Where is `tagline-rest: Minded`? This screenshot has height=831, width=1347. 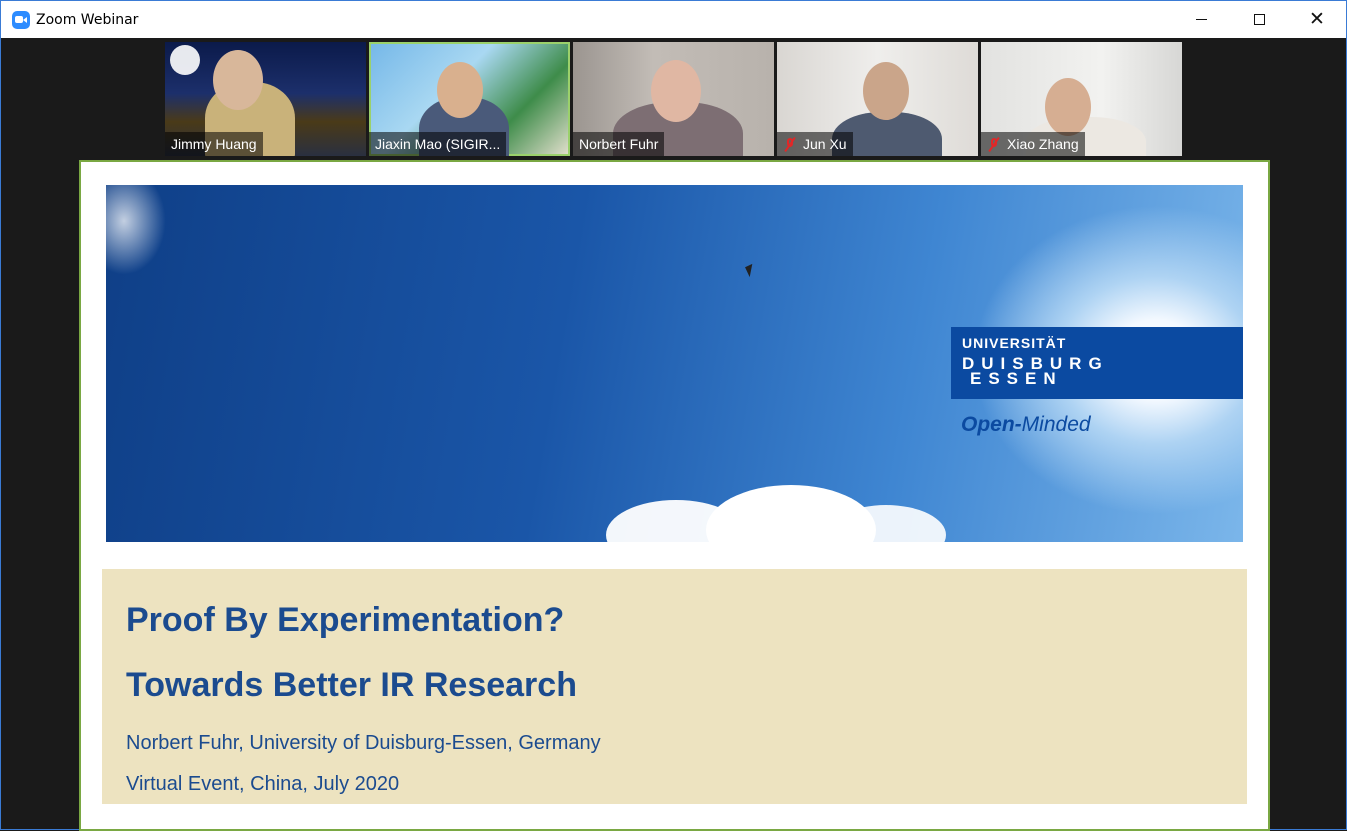 tagline-rest: Minded is located at coordinates (1056, 424).